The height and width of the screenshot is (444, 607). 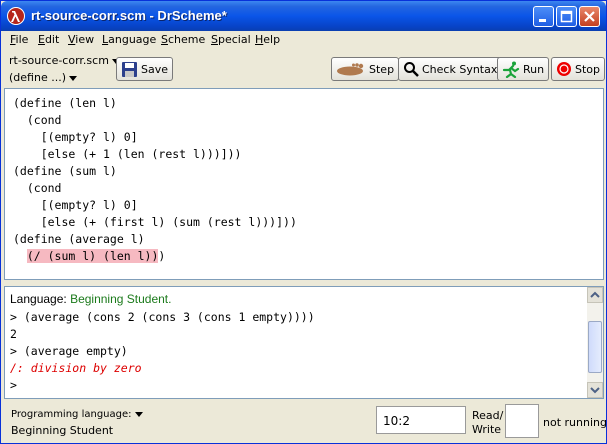 I want to click on save-button: Save, so click(x=145, y=69).